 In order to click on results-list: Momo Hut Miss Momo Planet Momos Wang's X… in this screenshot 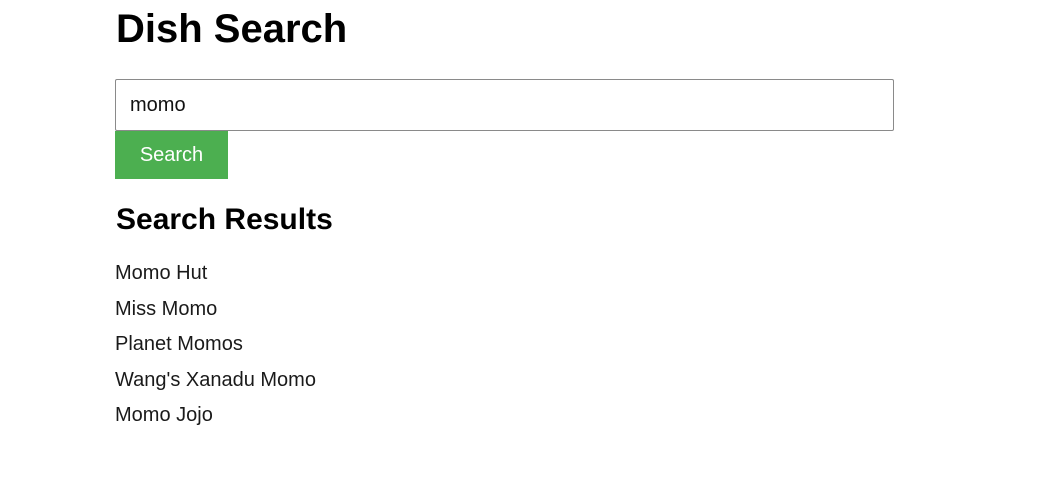, I will do `click(215, 345)`.